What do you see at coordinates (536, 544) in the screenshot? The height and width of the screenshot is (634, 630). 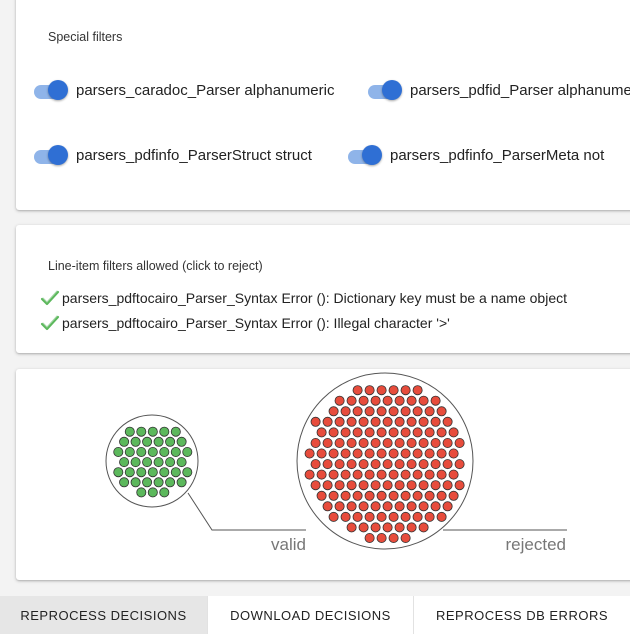 I see `rejected-label: rejected` at bounding box center [536, 544].